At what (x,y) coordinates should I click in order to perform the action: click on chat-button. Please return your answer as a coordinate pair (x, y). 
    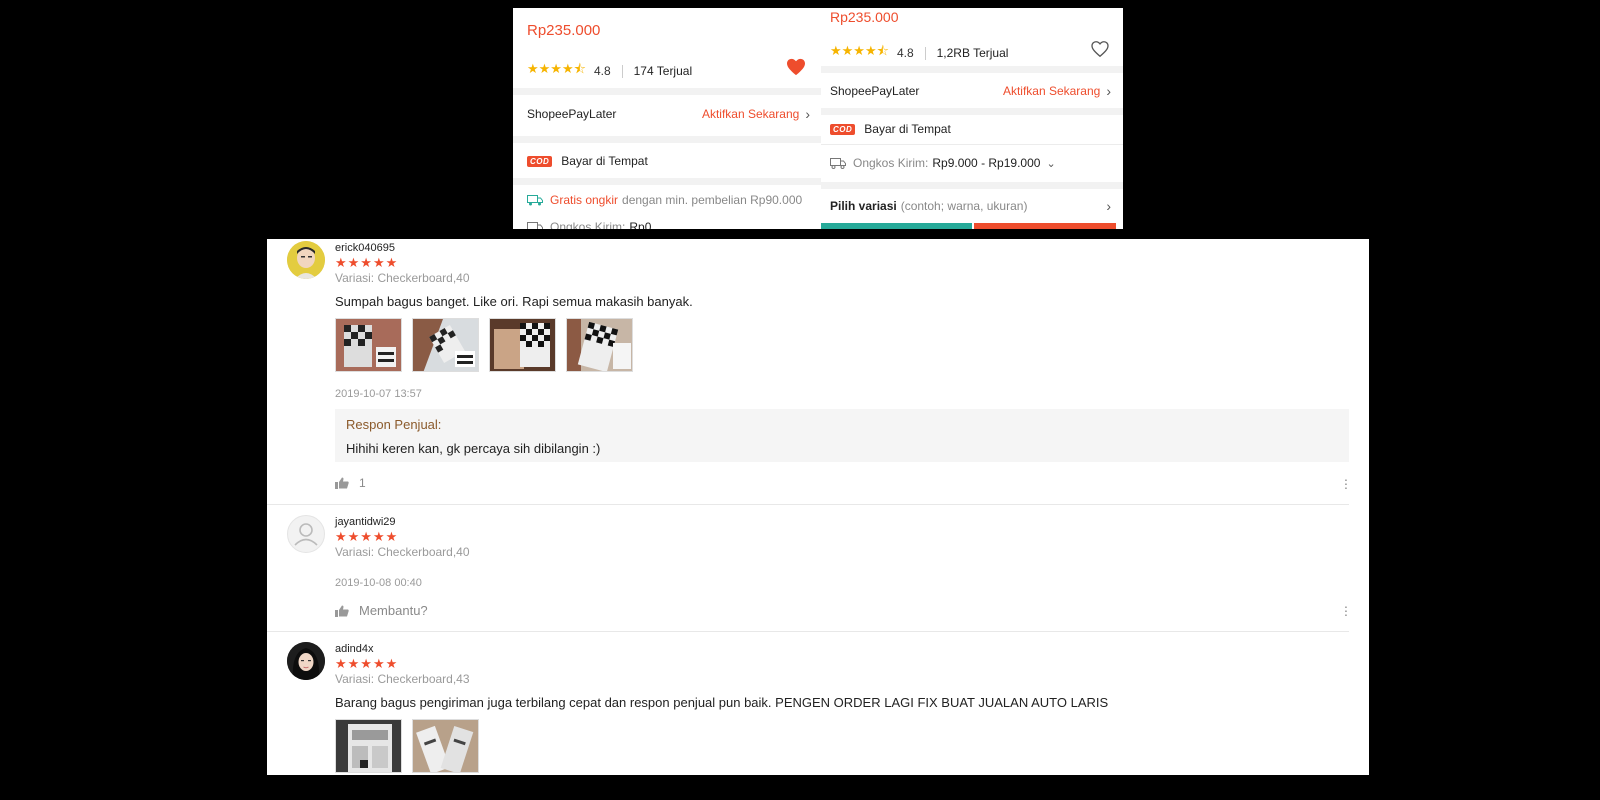
    Looking at the image, I should click on (896, 226).